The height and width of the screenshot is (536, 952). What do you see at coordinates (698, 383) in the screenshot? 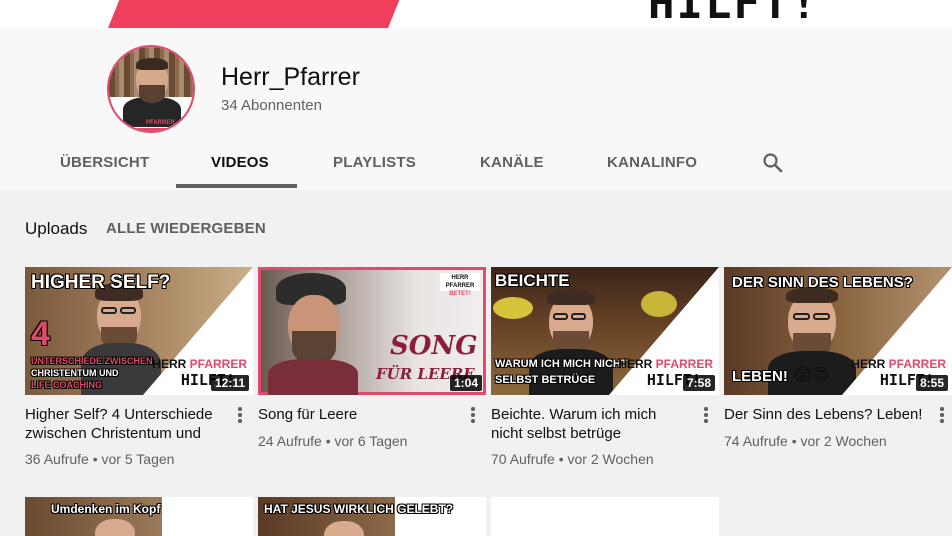
I see `video-duration: 7:58` at bounding box center [698, 383].